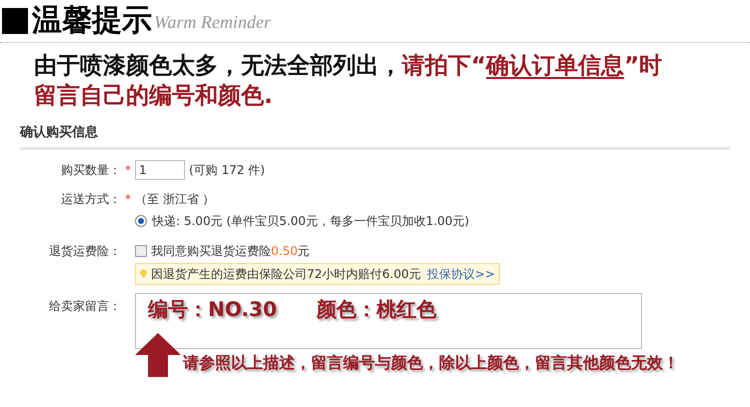 The width and height of the screenshot is (750, 407). What do you see at coordinates (285, 274) in the screenshot?
I see `tip-text: 因退货产生的运费由保险公司72小时内赔付6.00元` at bounding box center [285, 274].